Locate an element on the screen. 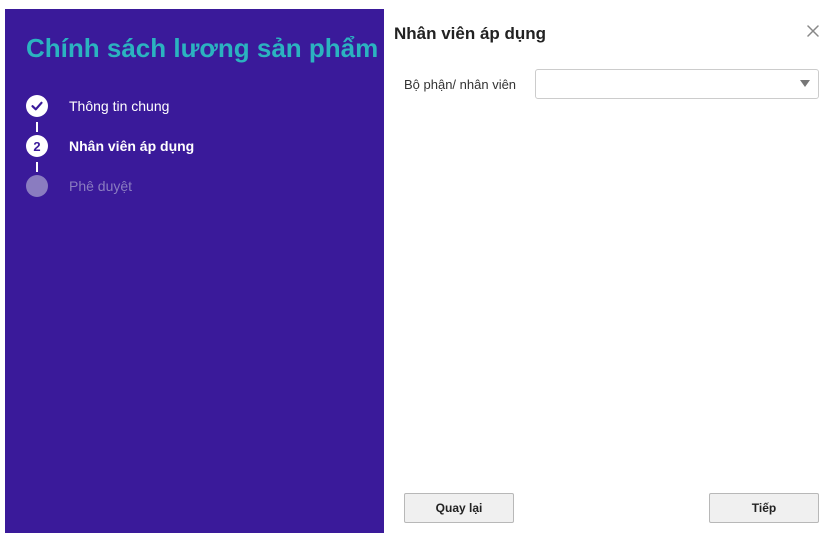  check-icon is located at coordinates (37, 106).